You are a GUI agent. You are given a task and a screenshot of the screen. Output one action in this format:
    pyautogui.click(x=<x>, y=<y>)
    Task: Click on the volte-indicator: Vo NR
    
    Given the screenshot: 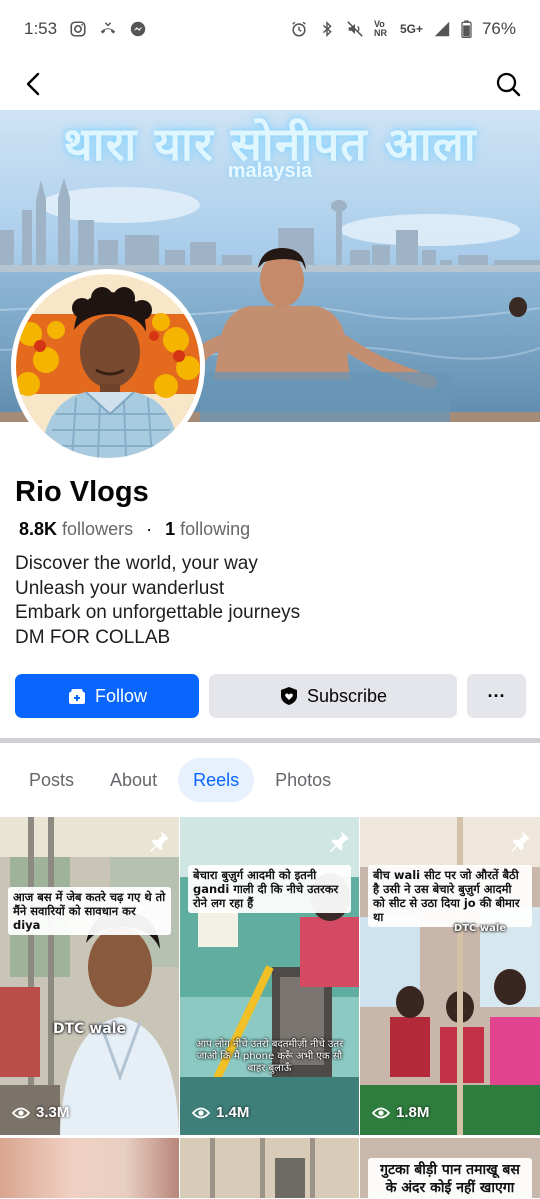 What is the action you would take?
    pyautogui.click(x=380, y=28)
    